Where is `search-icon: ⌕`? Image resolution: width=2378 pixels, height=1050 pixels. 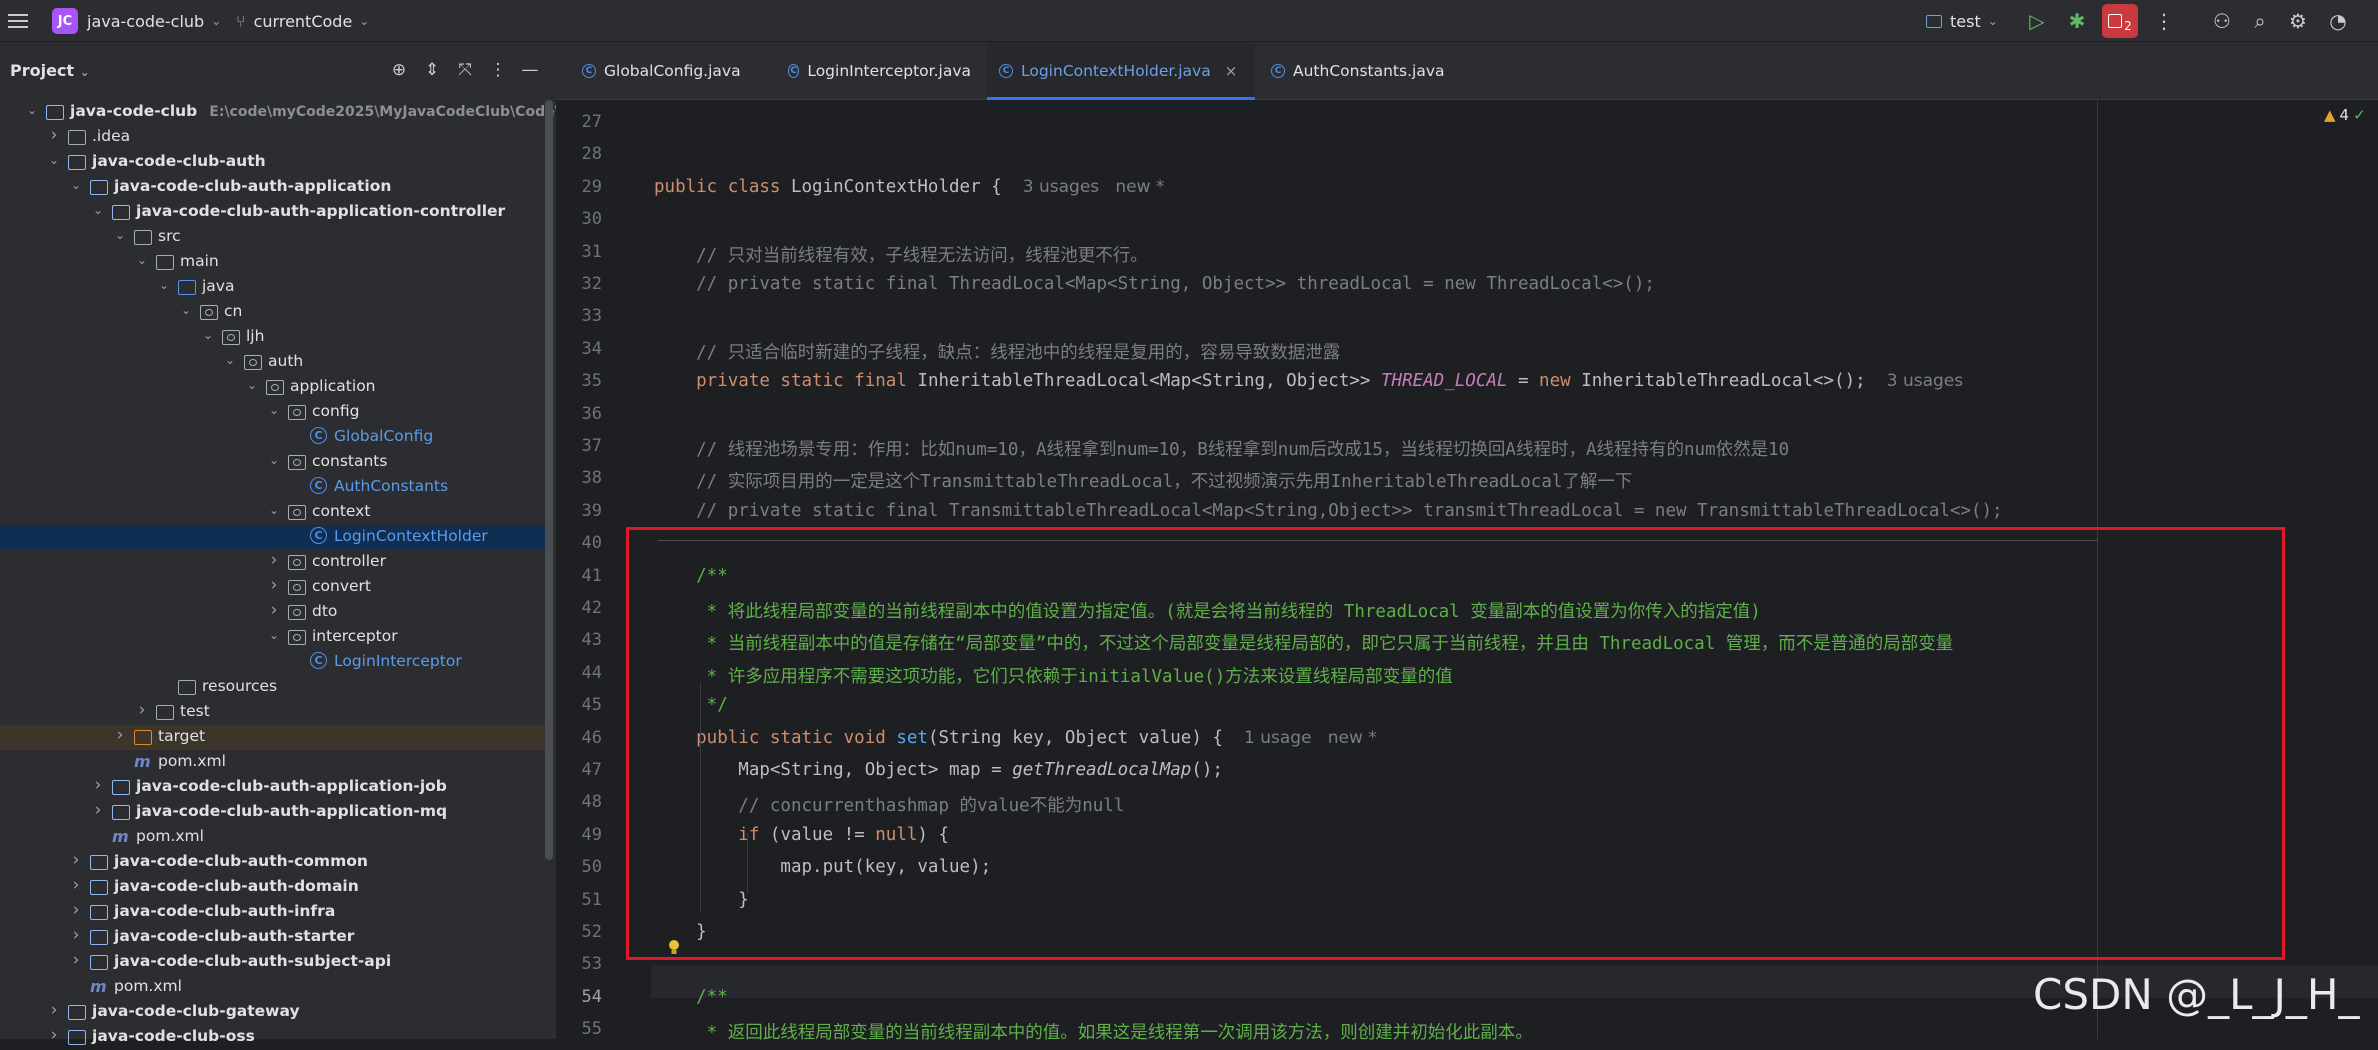 search-icon: ⌕ is located at coordinates (2260, 21).